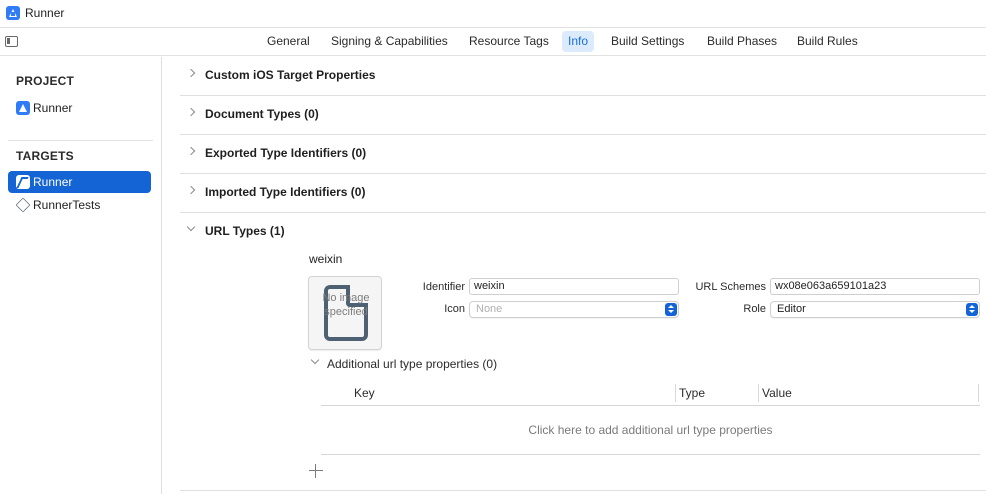  Describe the element at coordinates (23, 108) in the screenshot. I see `xcode-project-icon` at that location.